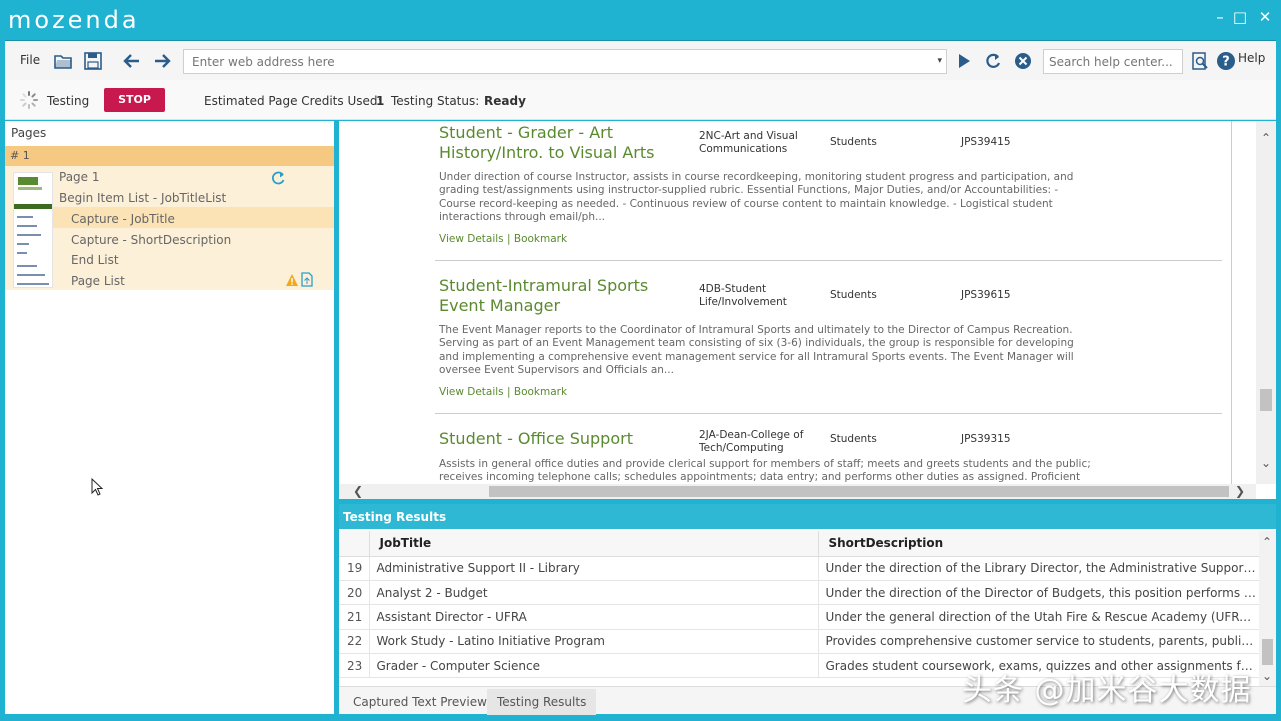 This screenshot has height=721, width=1281. What do you see at coordinates (1023, 61) in the screenshot?
I see `stop-load-icon` at bounding box center [1023, 61].